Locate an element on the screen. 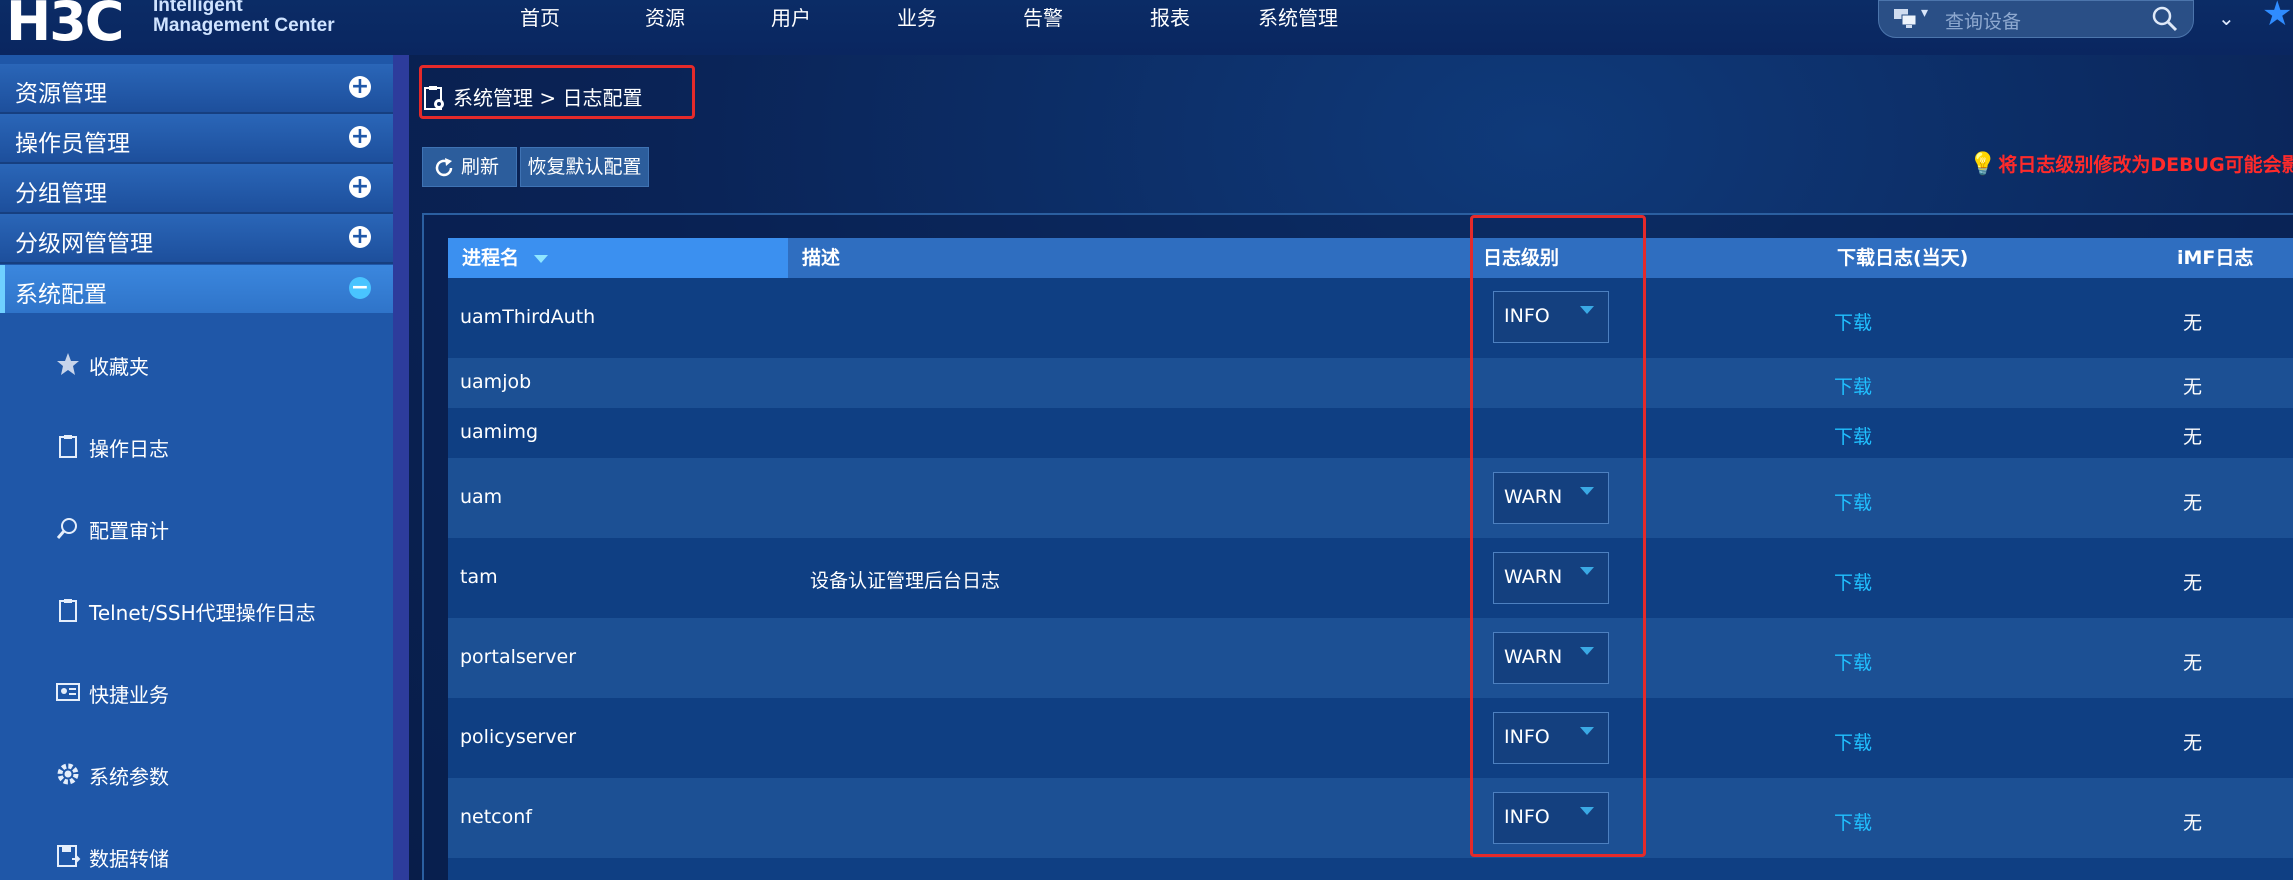  clipboard-gear-icon is located at coordinates (434, 98).